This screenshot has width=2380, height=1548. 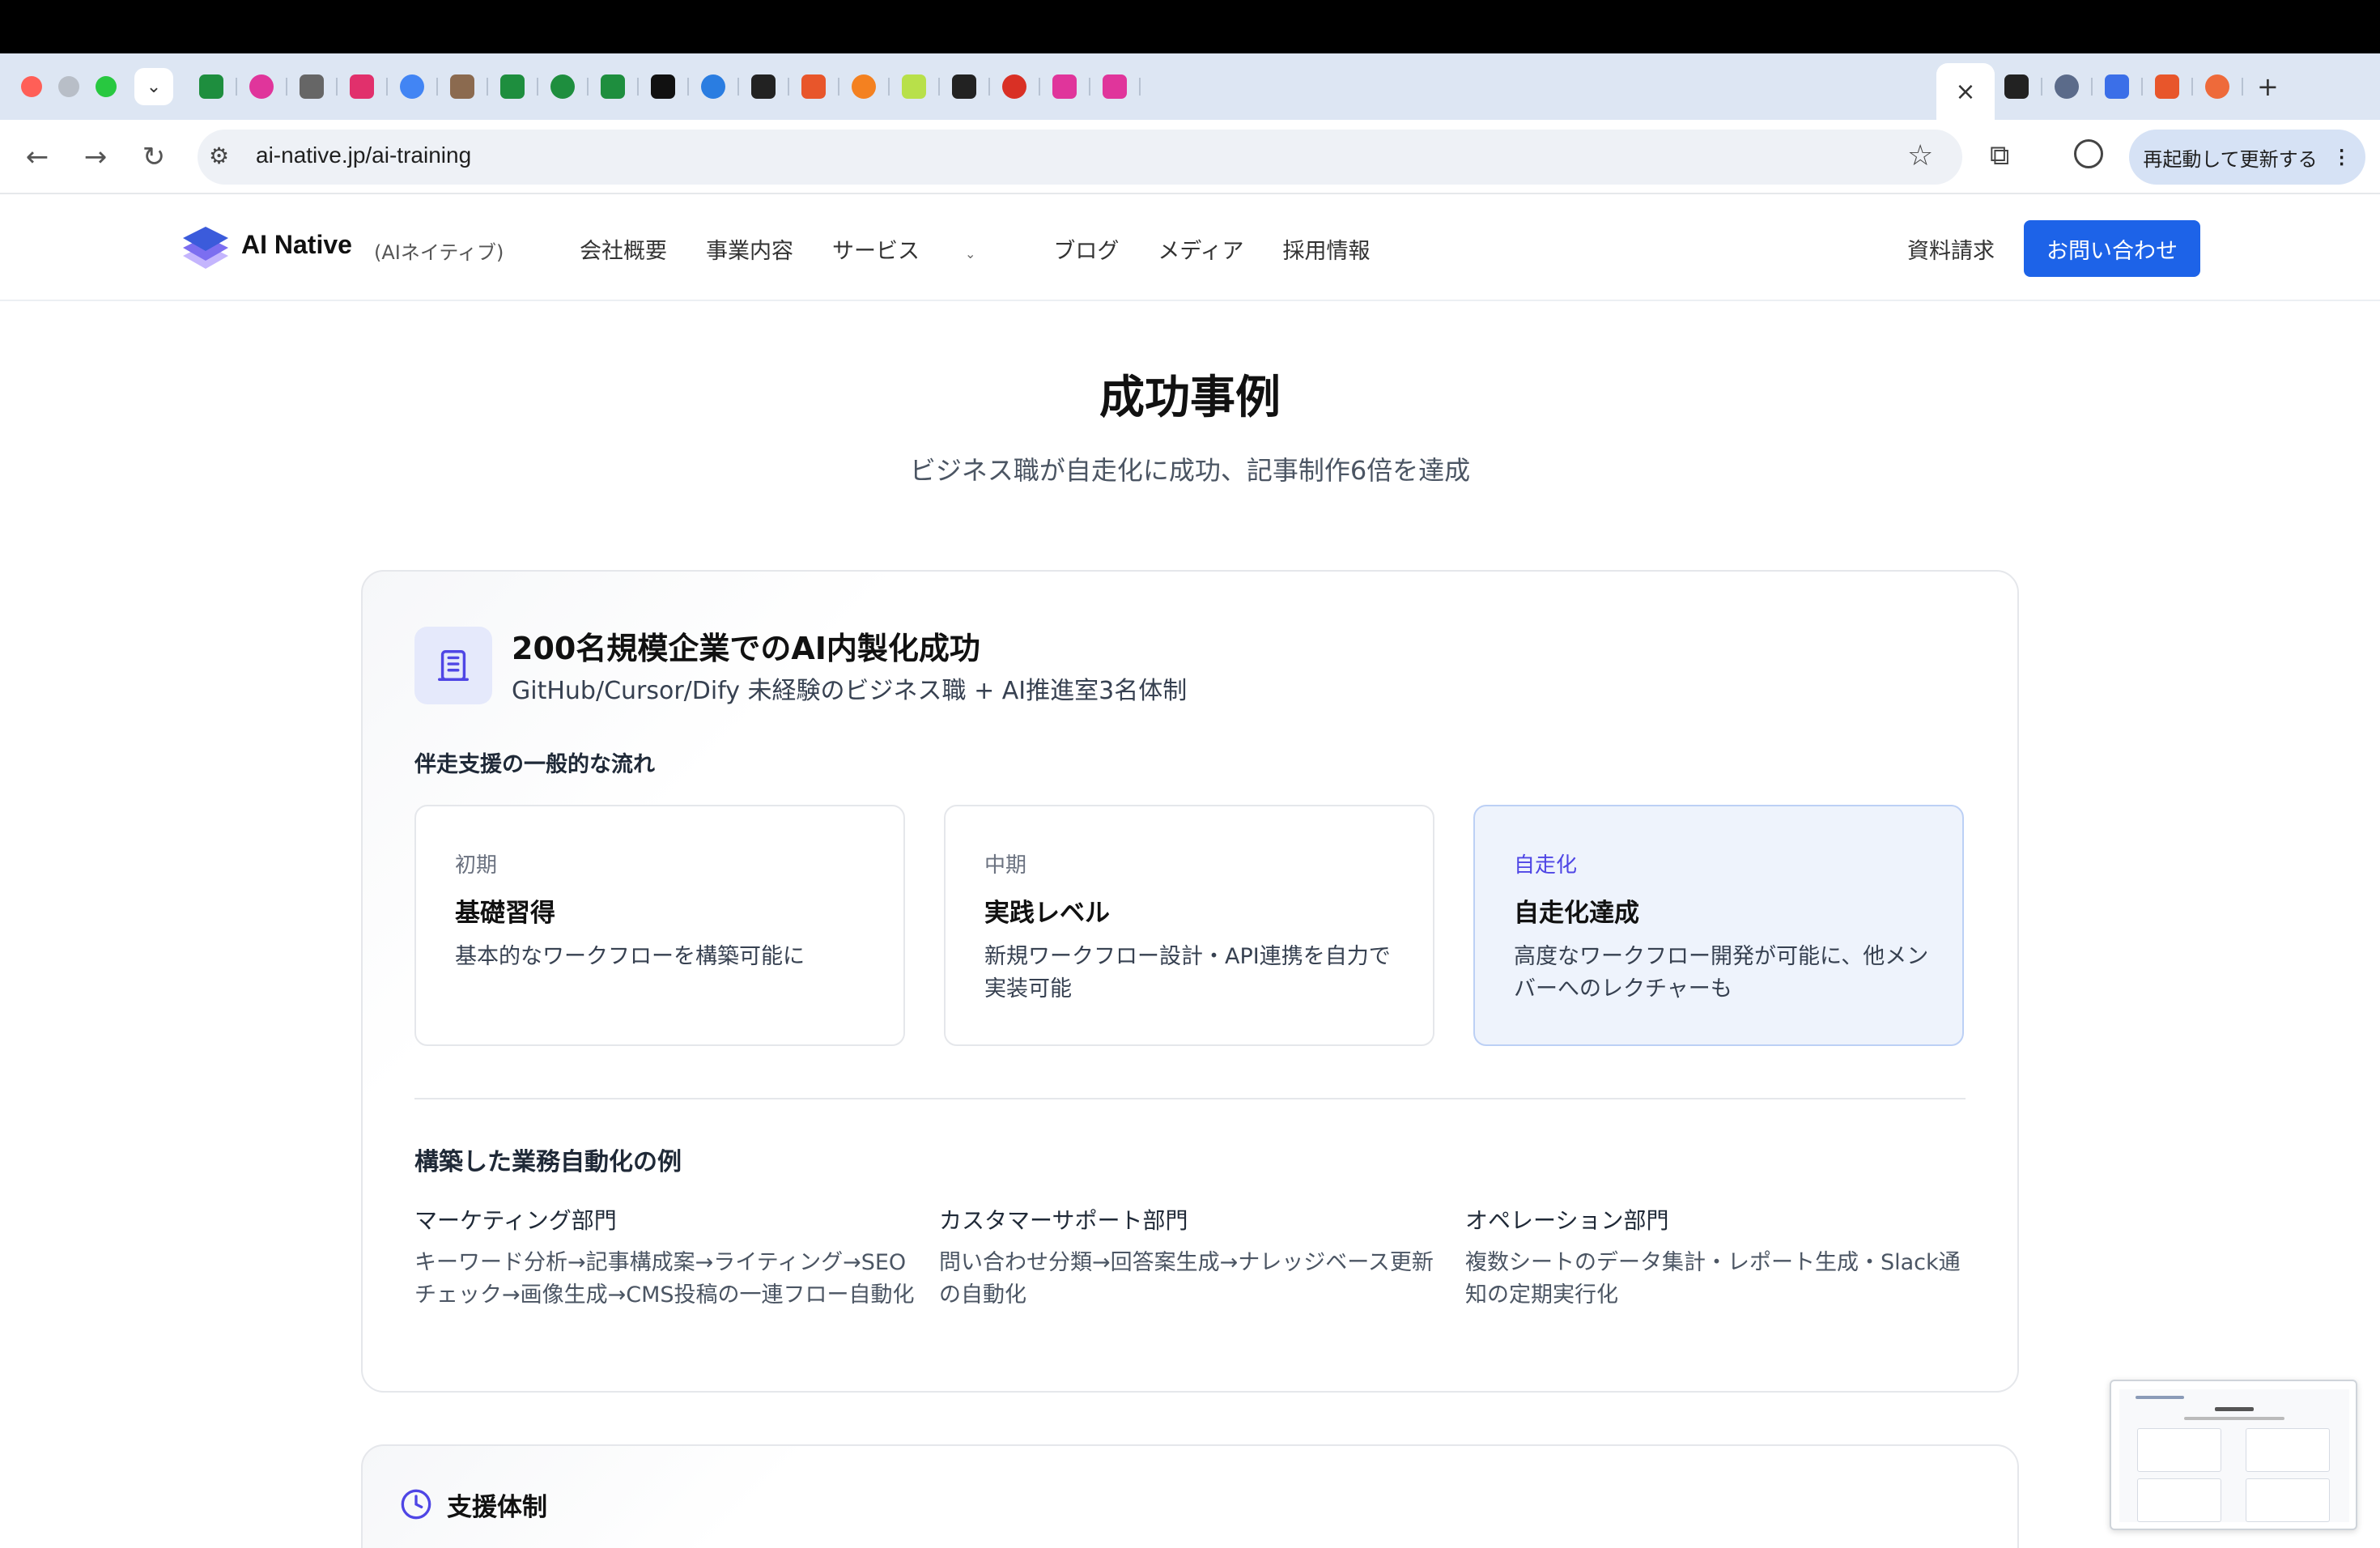 What do you see at coordinates (850, 691) in the screenshot?
I see `case-description: GitHub/Cursor/Dify 未経験のビジネス職 + AI推進室3名体制` at bounding box center [850, 691].